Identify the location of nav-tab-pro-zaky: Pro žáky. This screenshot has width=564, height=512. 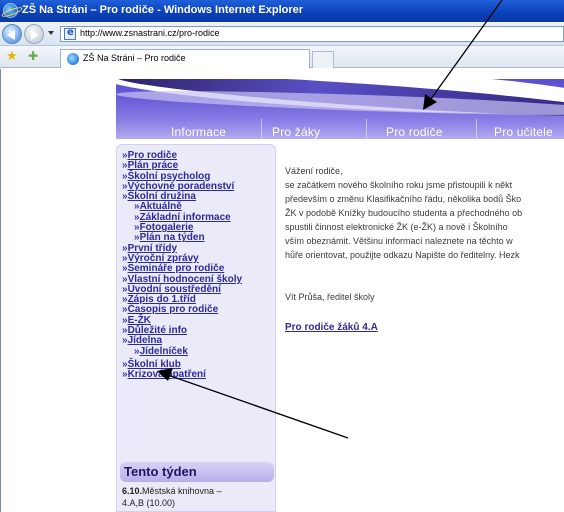
(296, 132).